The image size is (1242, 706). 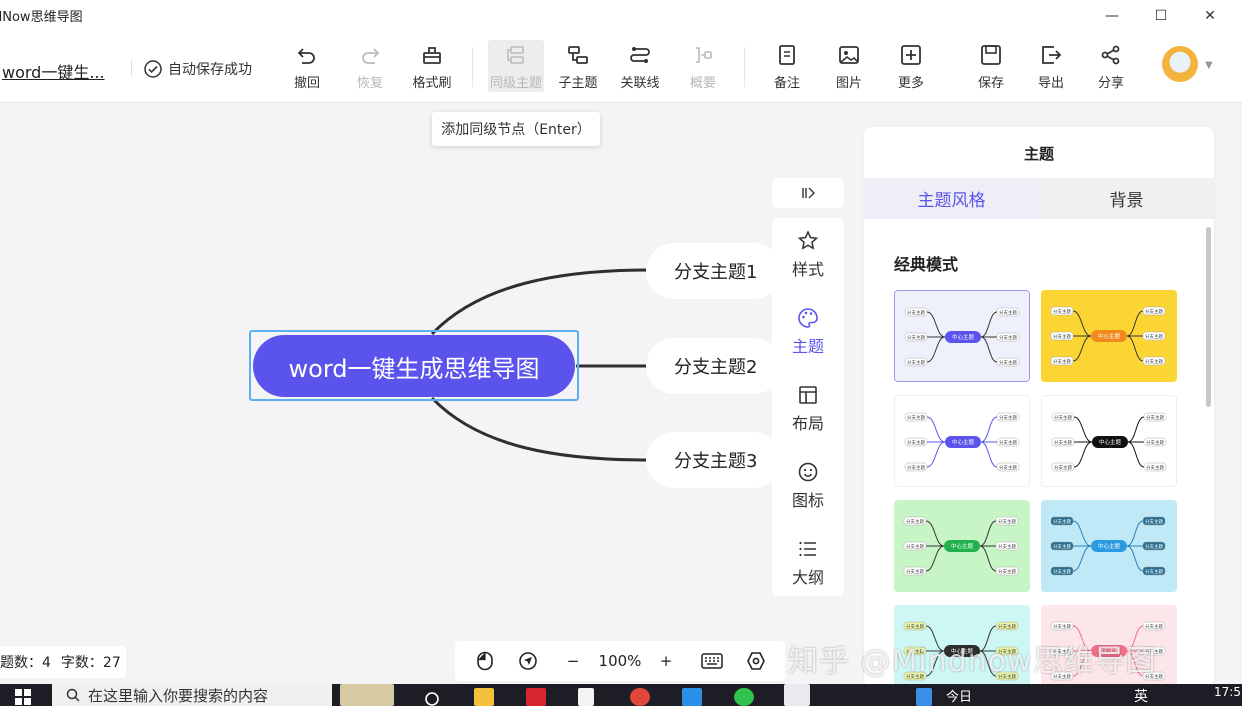 What do you see at coordinates (1111, 67) in the screenshot?
I see `share-button: 分享` at bounding box center [1111, 67].